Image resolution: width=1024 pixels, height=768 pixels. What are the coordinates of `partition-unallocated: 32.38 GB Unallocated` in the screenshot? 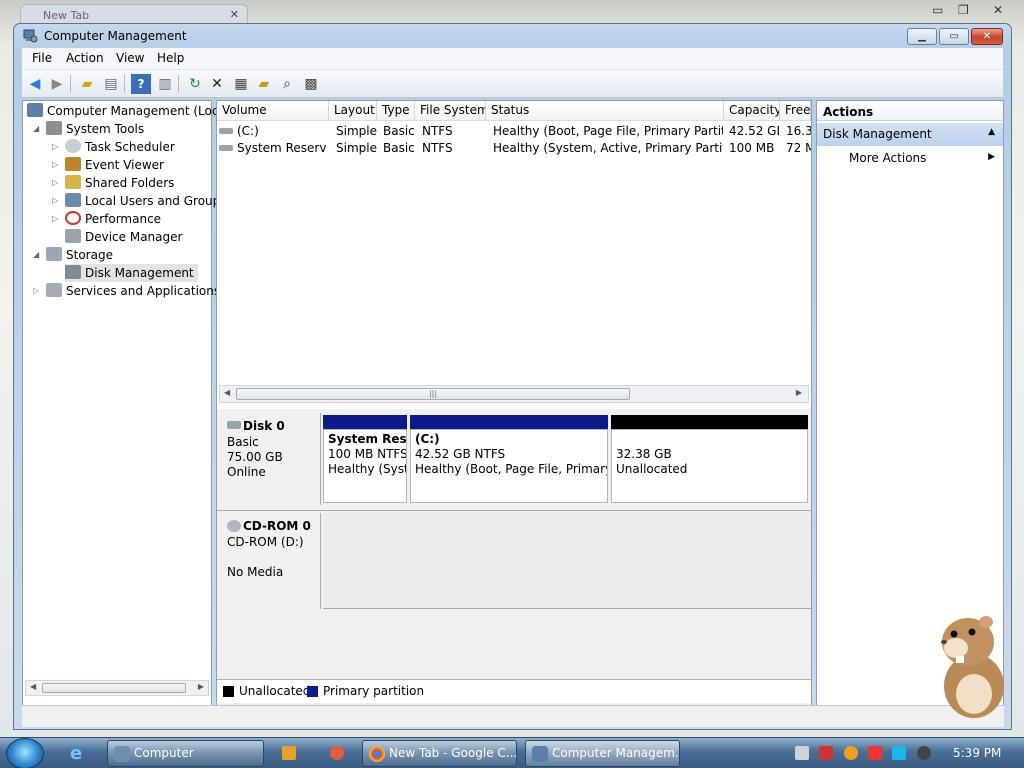 It's located at (709, 466).